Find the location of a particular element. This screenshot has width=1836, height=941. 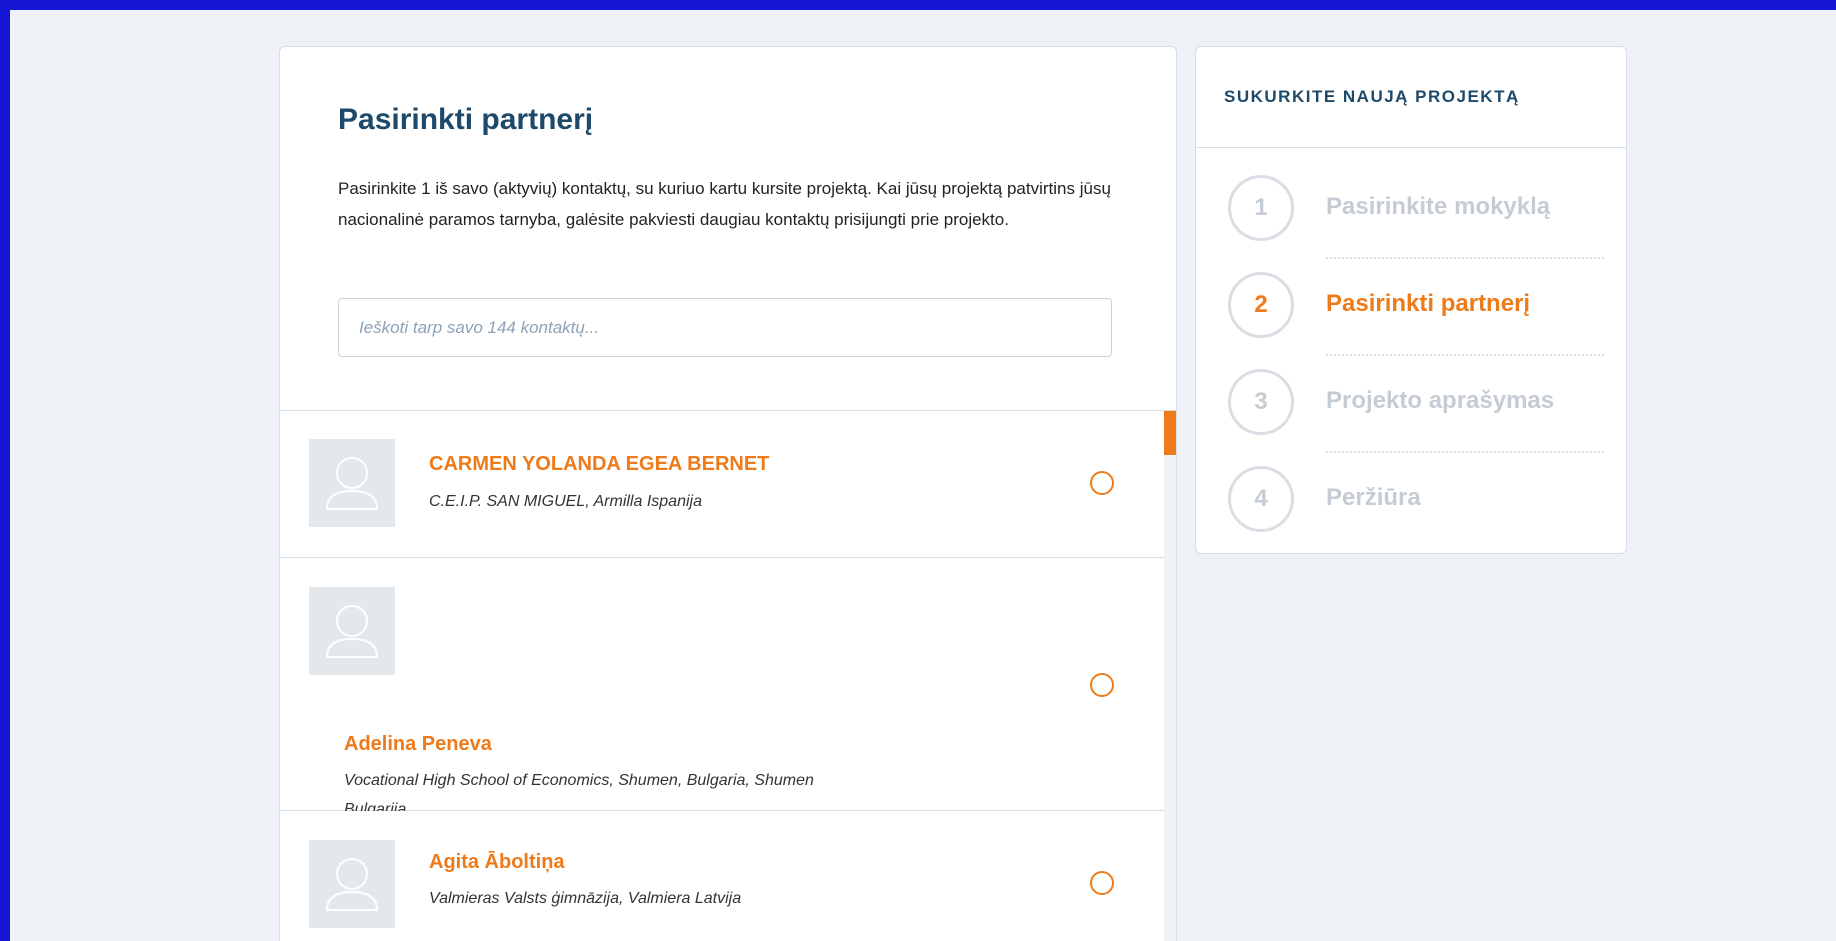

step-select-school: 1 Pasirinkite mokyklą is located at coordinates (1418, 210).